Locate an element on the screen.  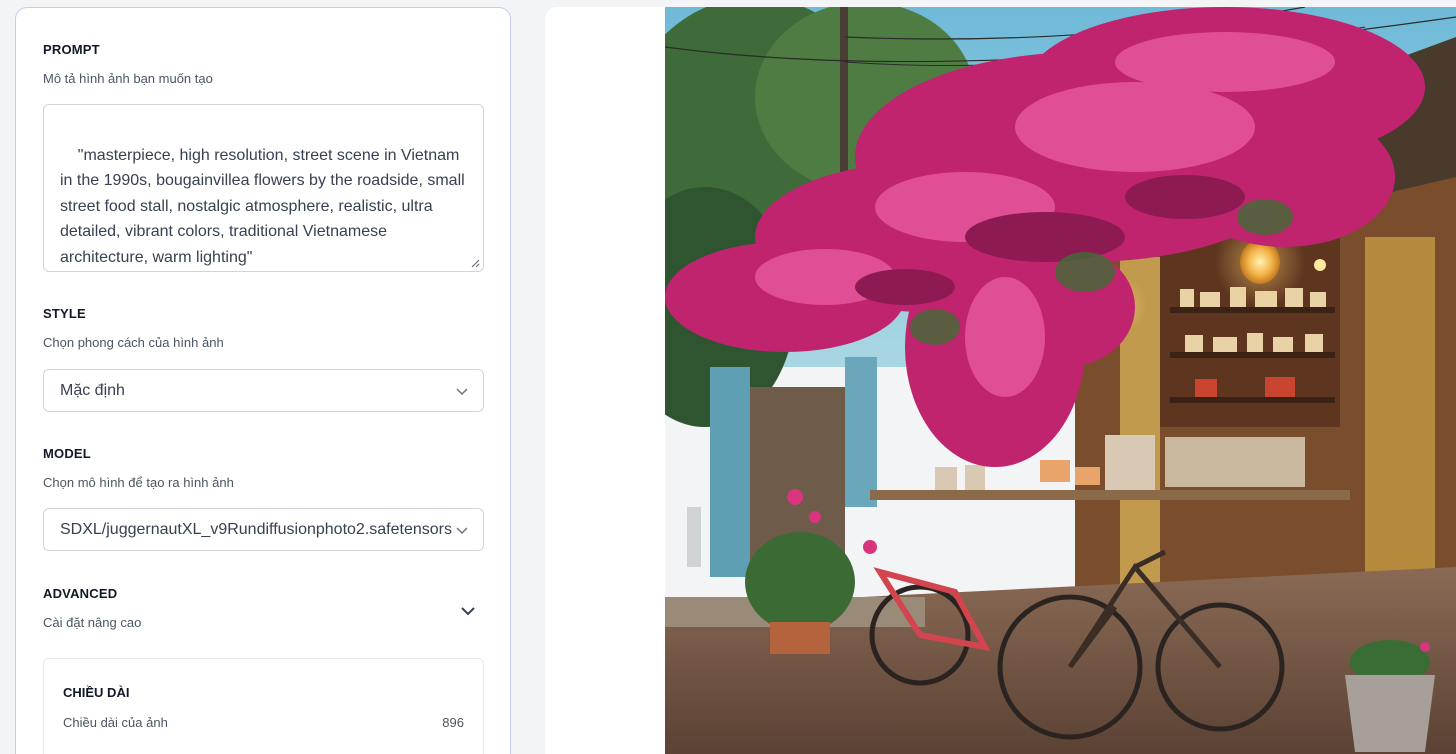
prompt-title: PROMPT is located at coordinates (71, 49).